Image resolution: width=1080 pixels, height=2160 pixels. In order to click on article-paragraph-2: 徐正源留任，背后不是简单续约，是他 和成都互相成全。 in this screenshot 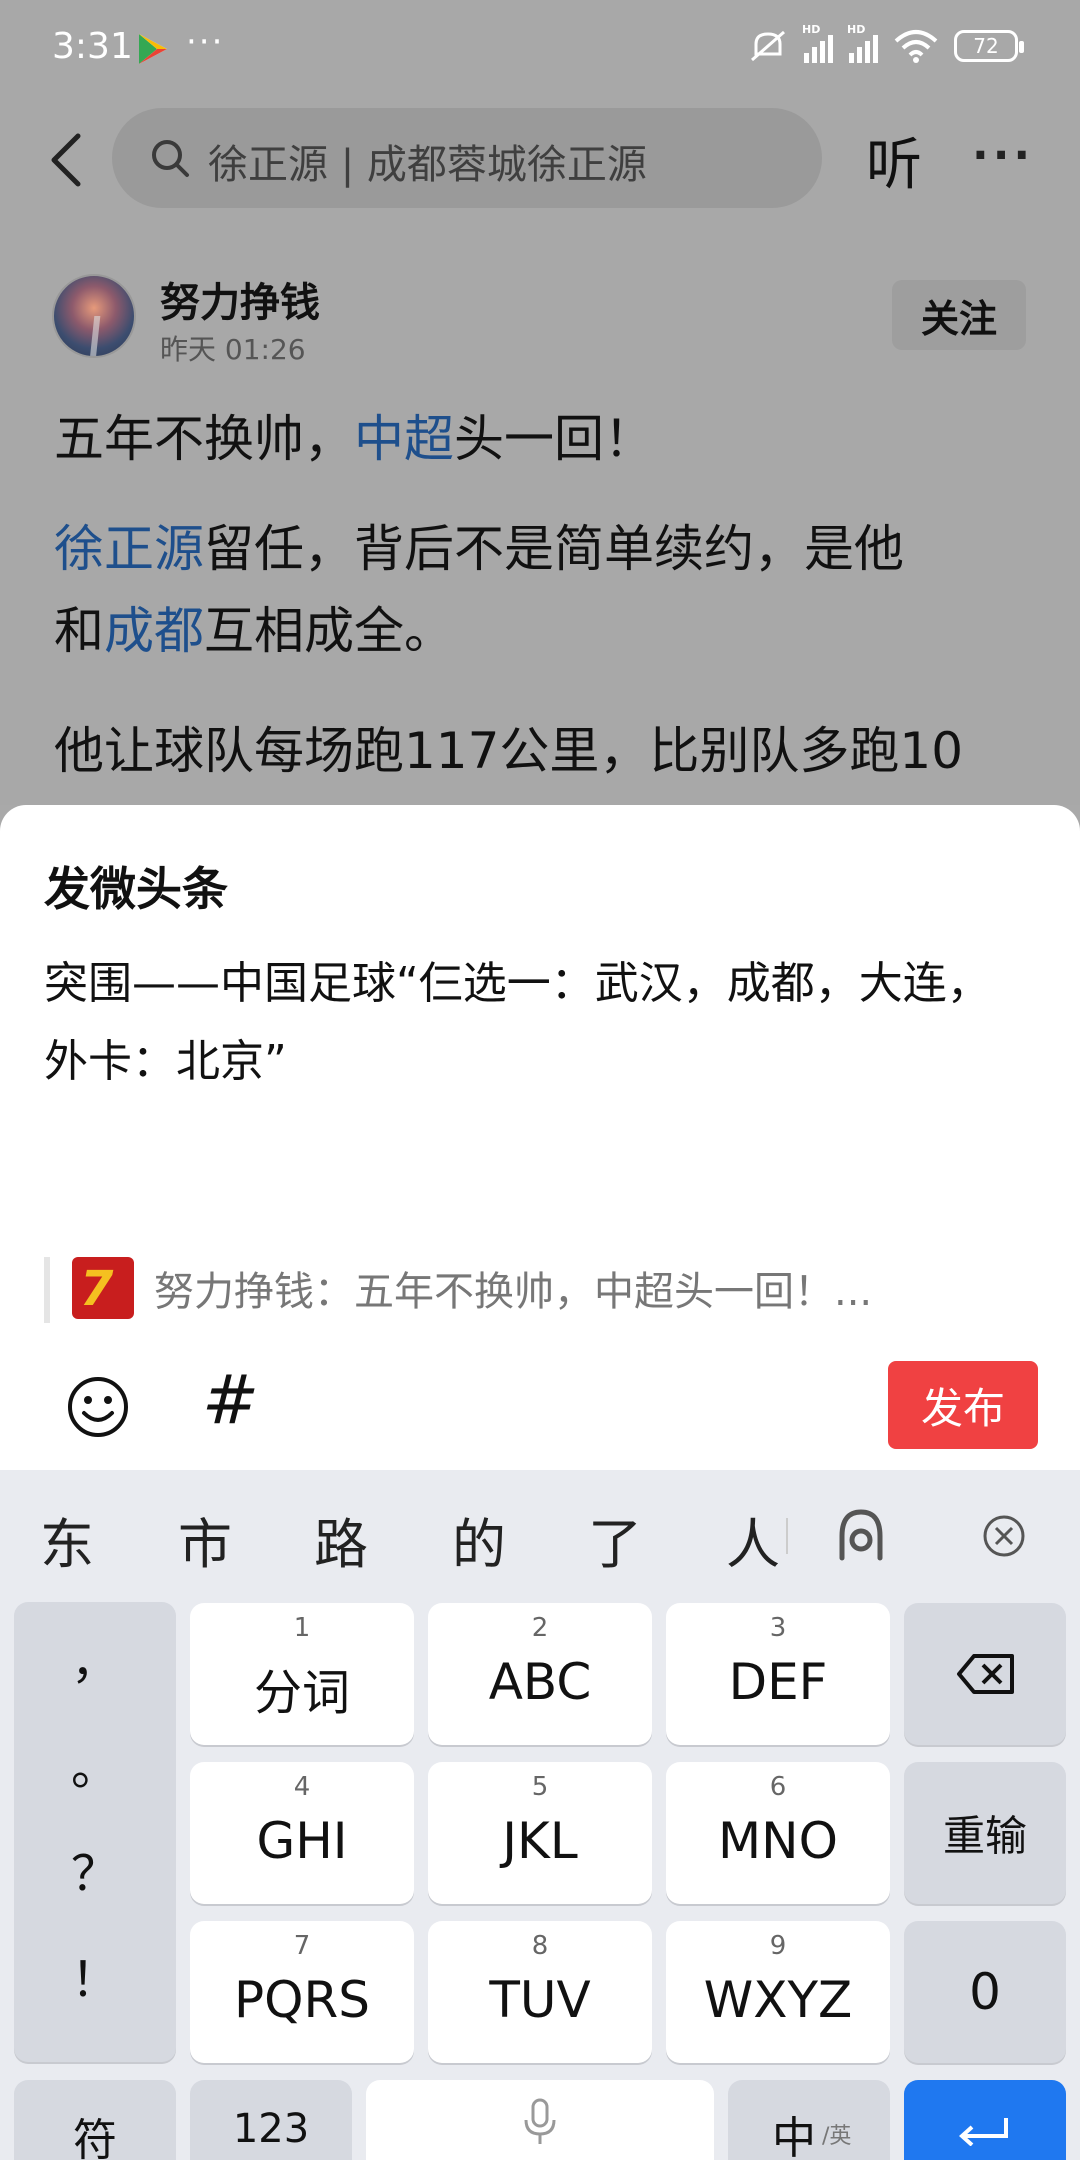, I will do `click(544, 590)`.